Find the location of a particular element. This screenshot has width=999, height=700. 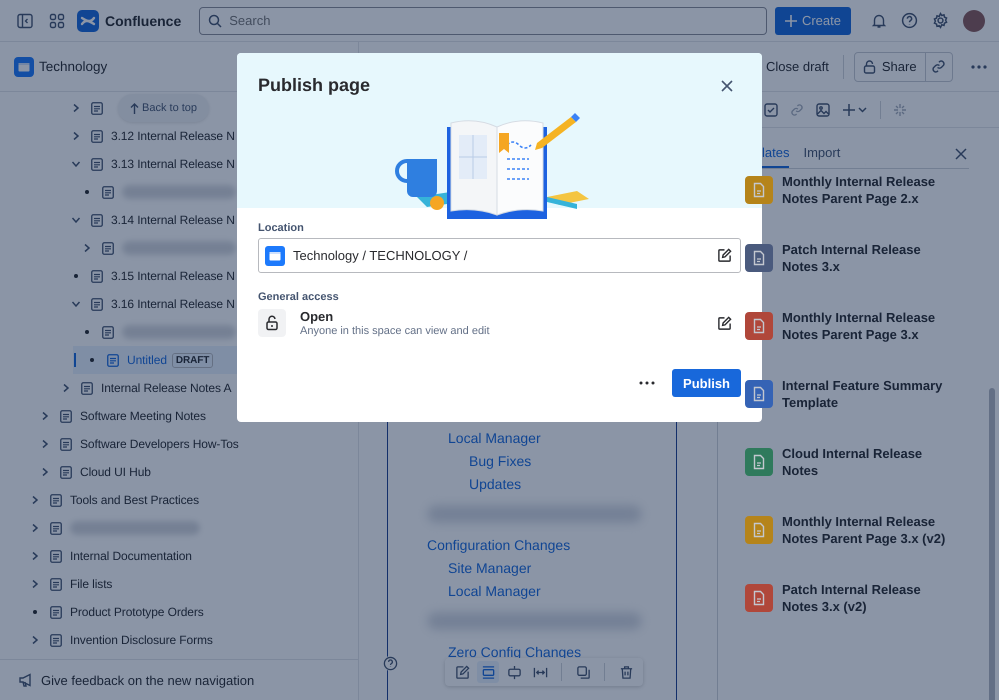

tree-item: Tools and Best Practices is located at coordinates (99, 500).